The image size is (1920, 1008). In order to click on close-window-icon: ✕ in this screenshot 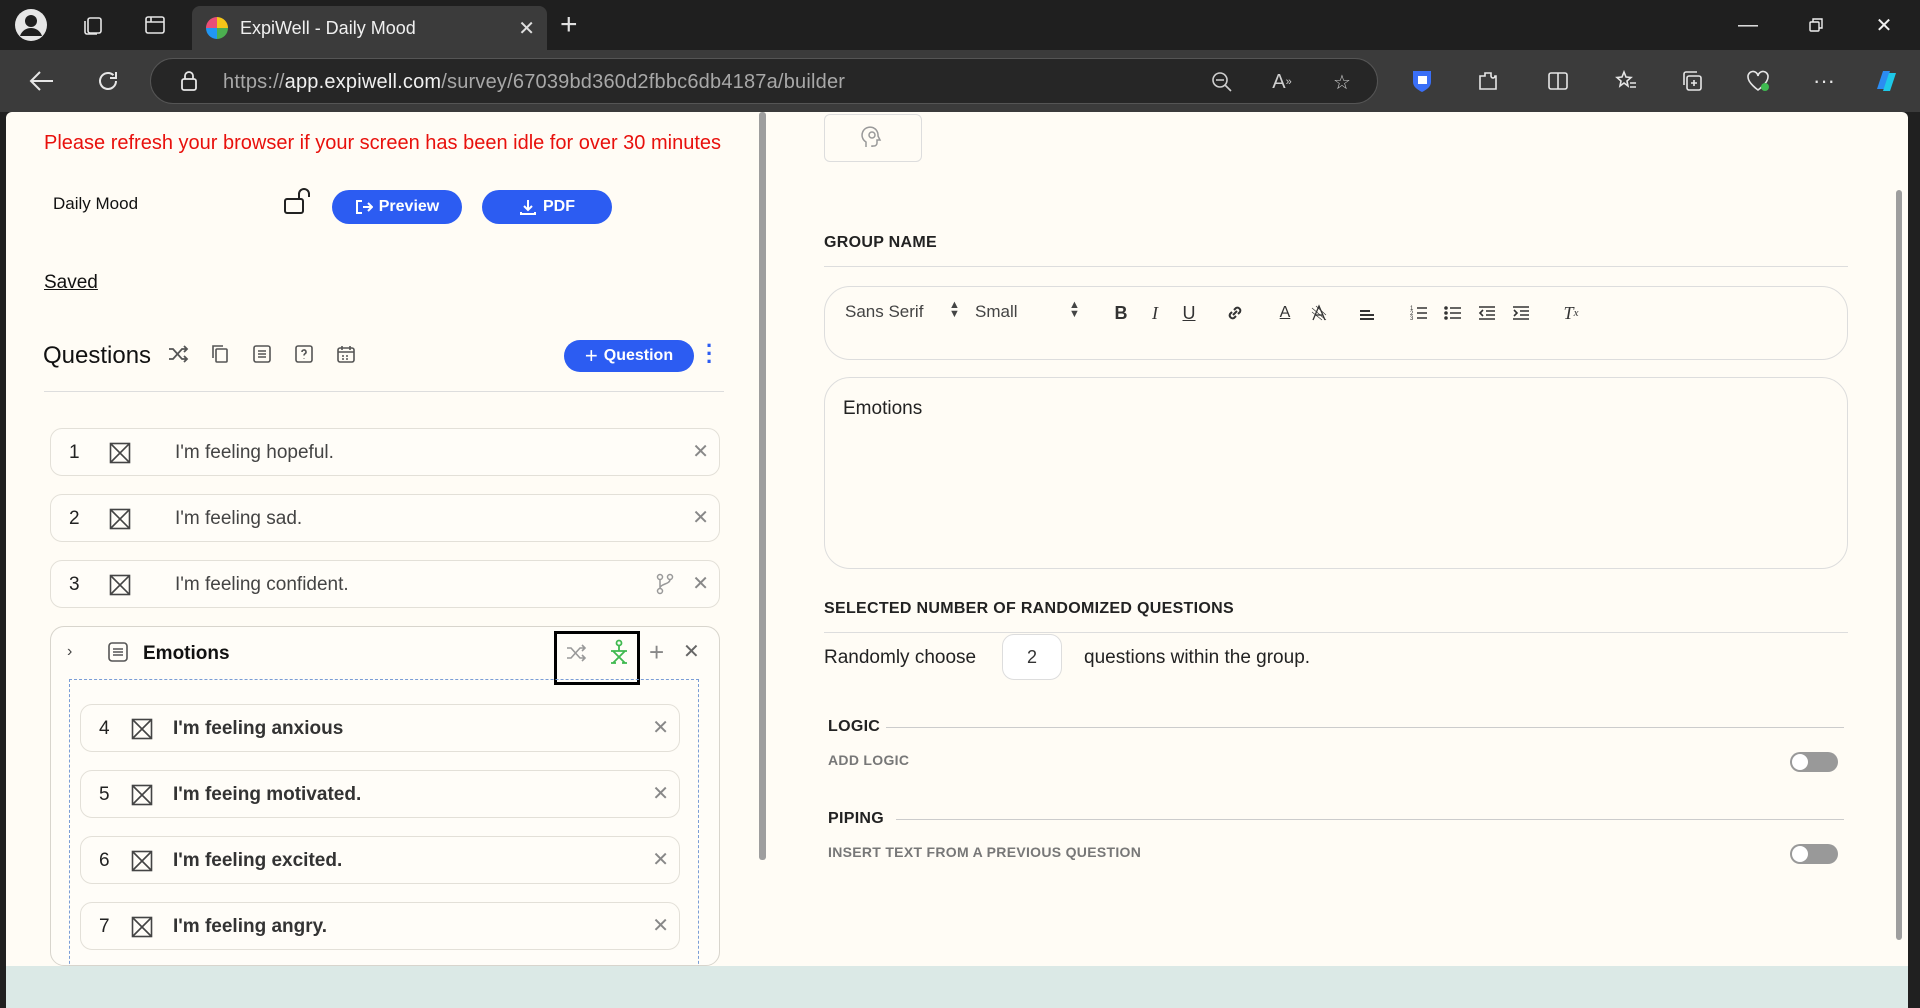, I will do `click(1884, 25)`.